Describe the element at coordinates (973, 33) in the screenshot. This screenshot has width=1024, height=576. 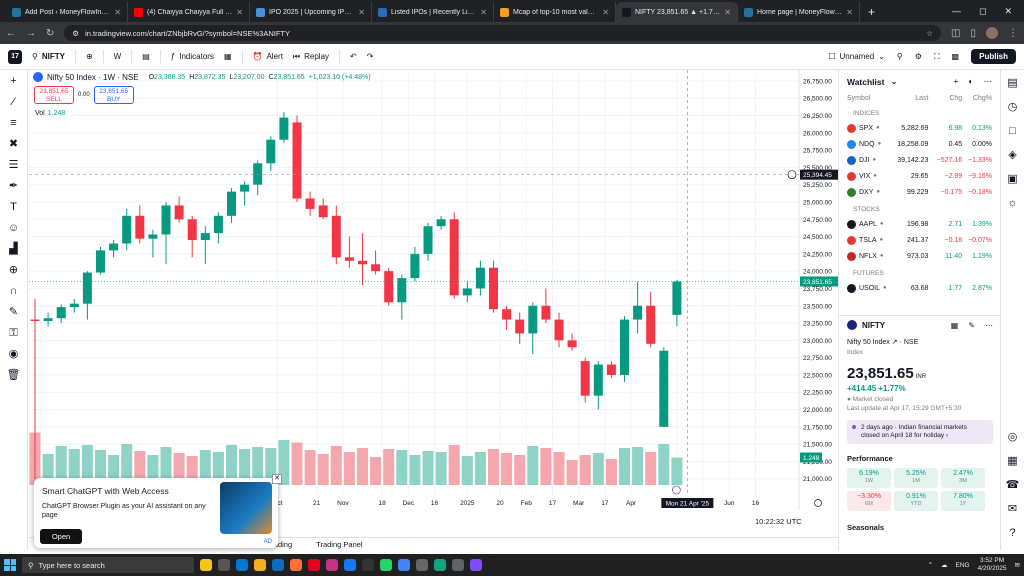
I see `sidebar-icon: ▯` at that location.